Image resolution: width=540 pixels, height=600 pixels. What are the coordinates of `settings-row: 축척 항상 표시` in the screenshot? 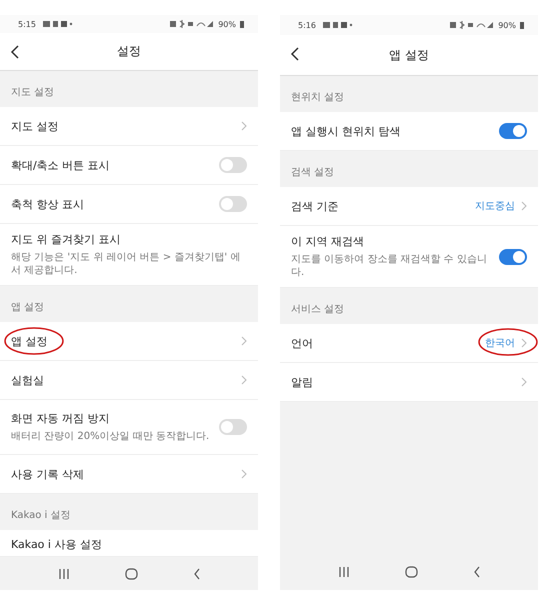 It's located at (129, 204).